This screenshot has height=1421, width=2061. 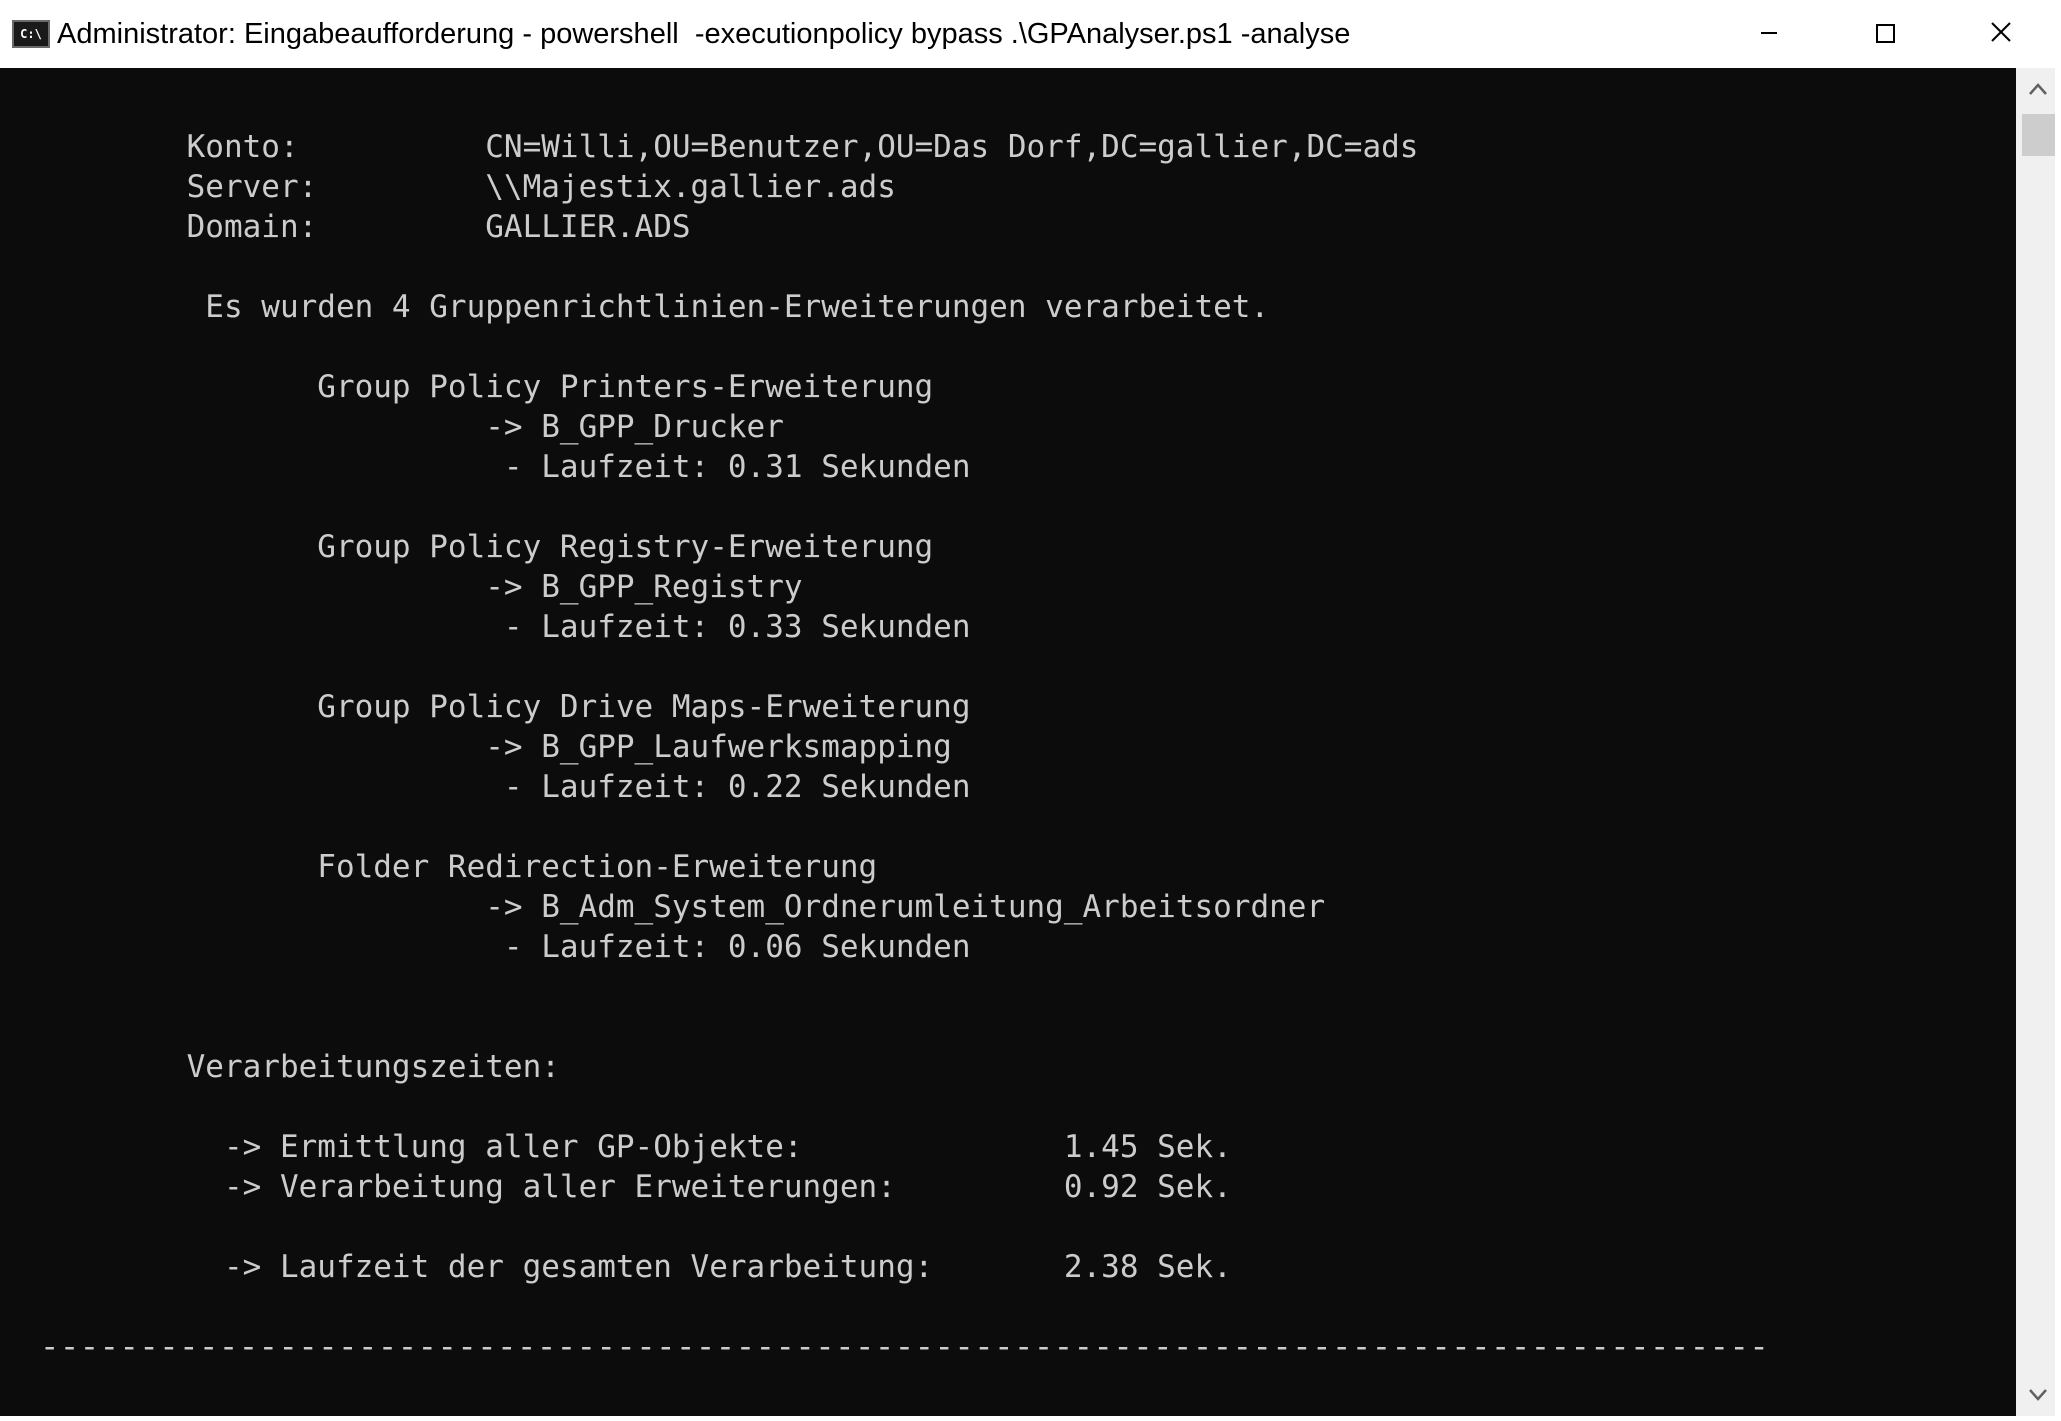 What do you see at coordinates (31, 34) in the screenshot?
I see `console-icon: C:\` at bounding box center [31, 34].